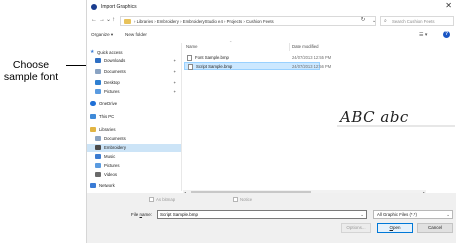  I want to click on computer-icon, so click(93, 116).